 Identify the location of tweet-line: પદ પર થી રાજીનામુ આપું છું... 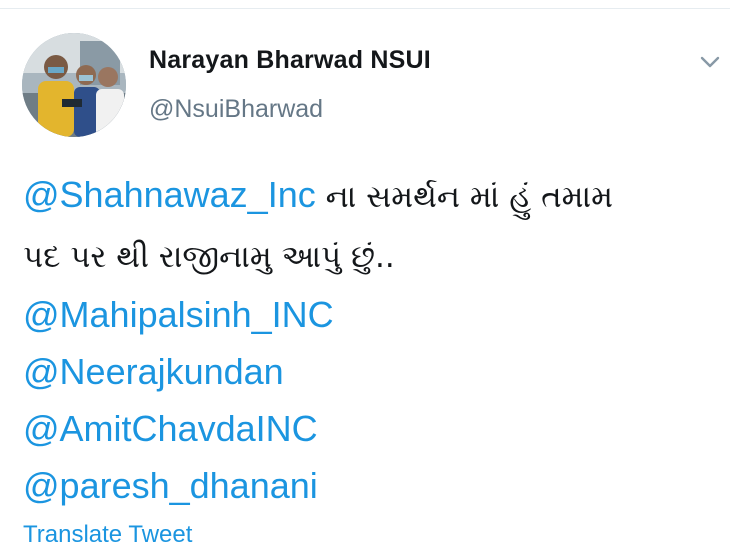
(373, 256).